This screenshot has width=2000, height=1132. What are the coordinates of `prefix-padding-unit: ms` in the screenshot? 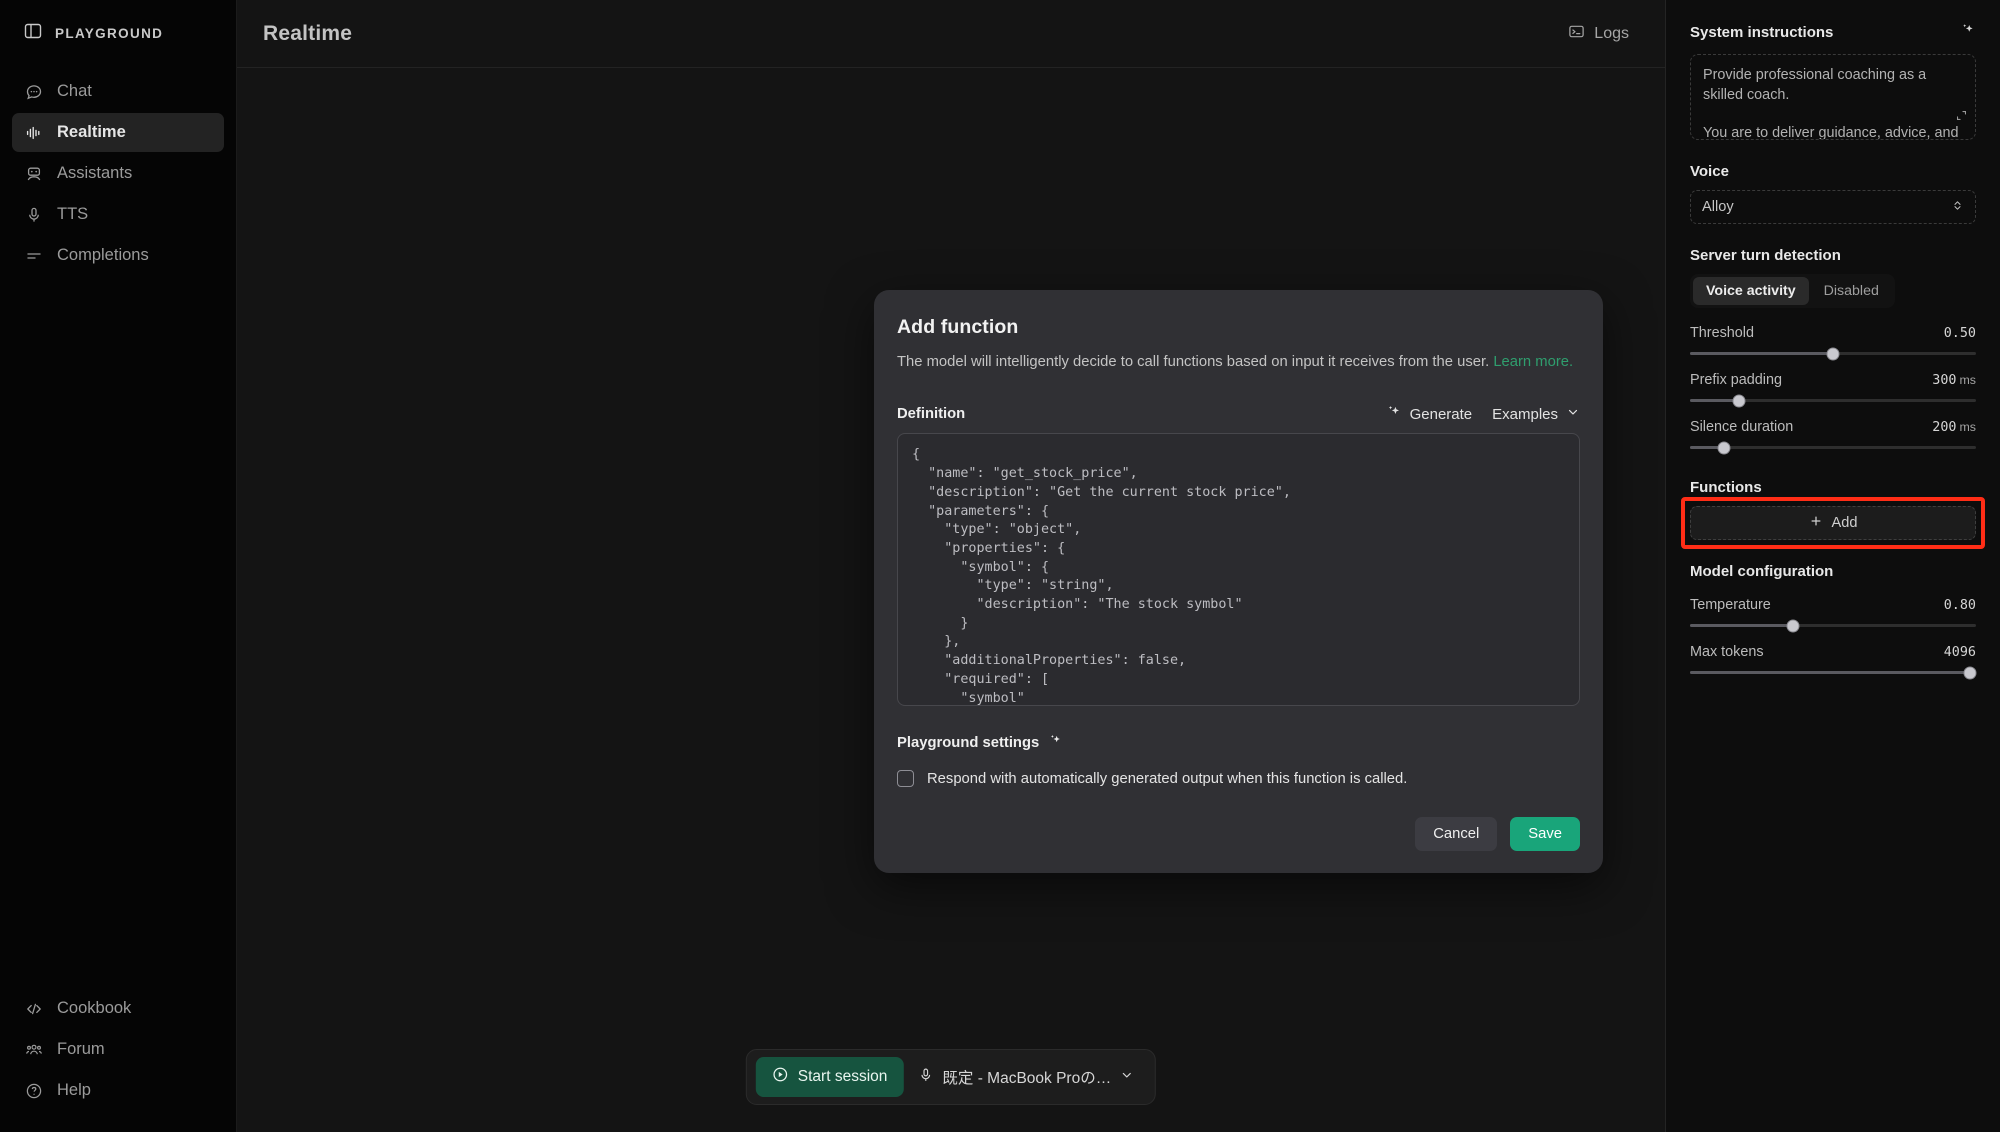 It's located at (1967, 380).